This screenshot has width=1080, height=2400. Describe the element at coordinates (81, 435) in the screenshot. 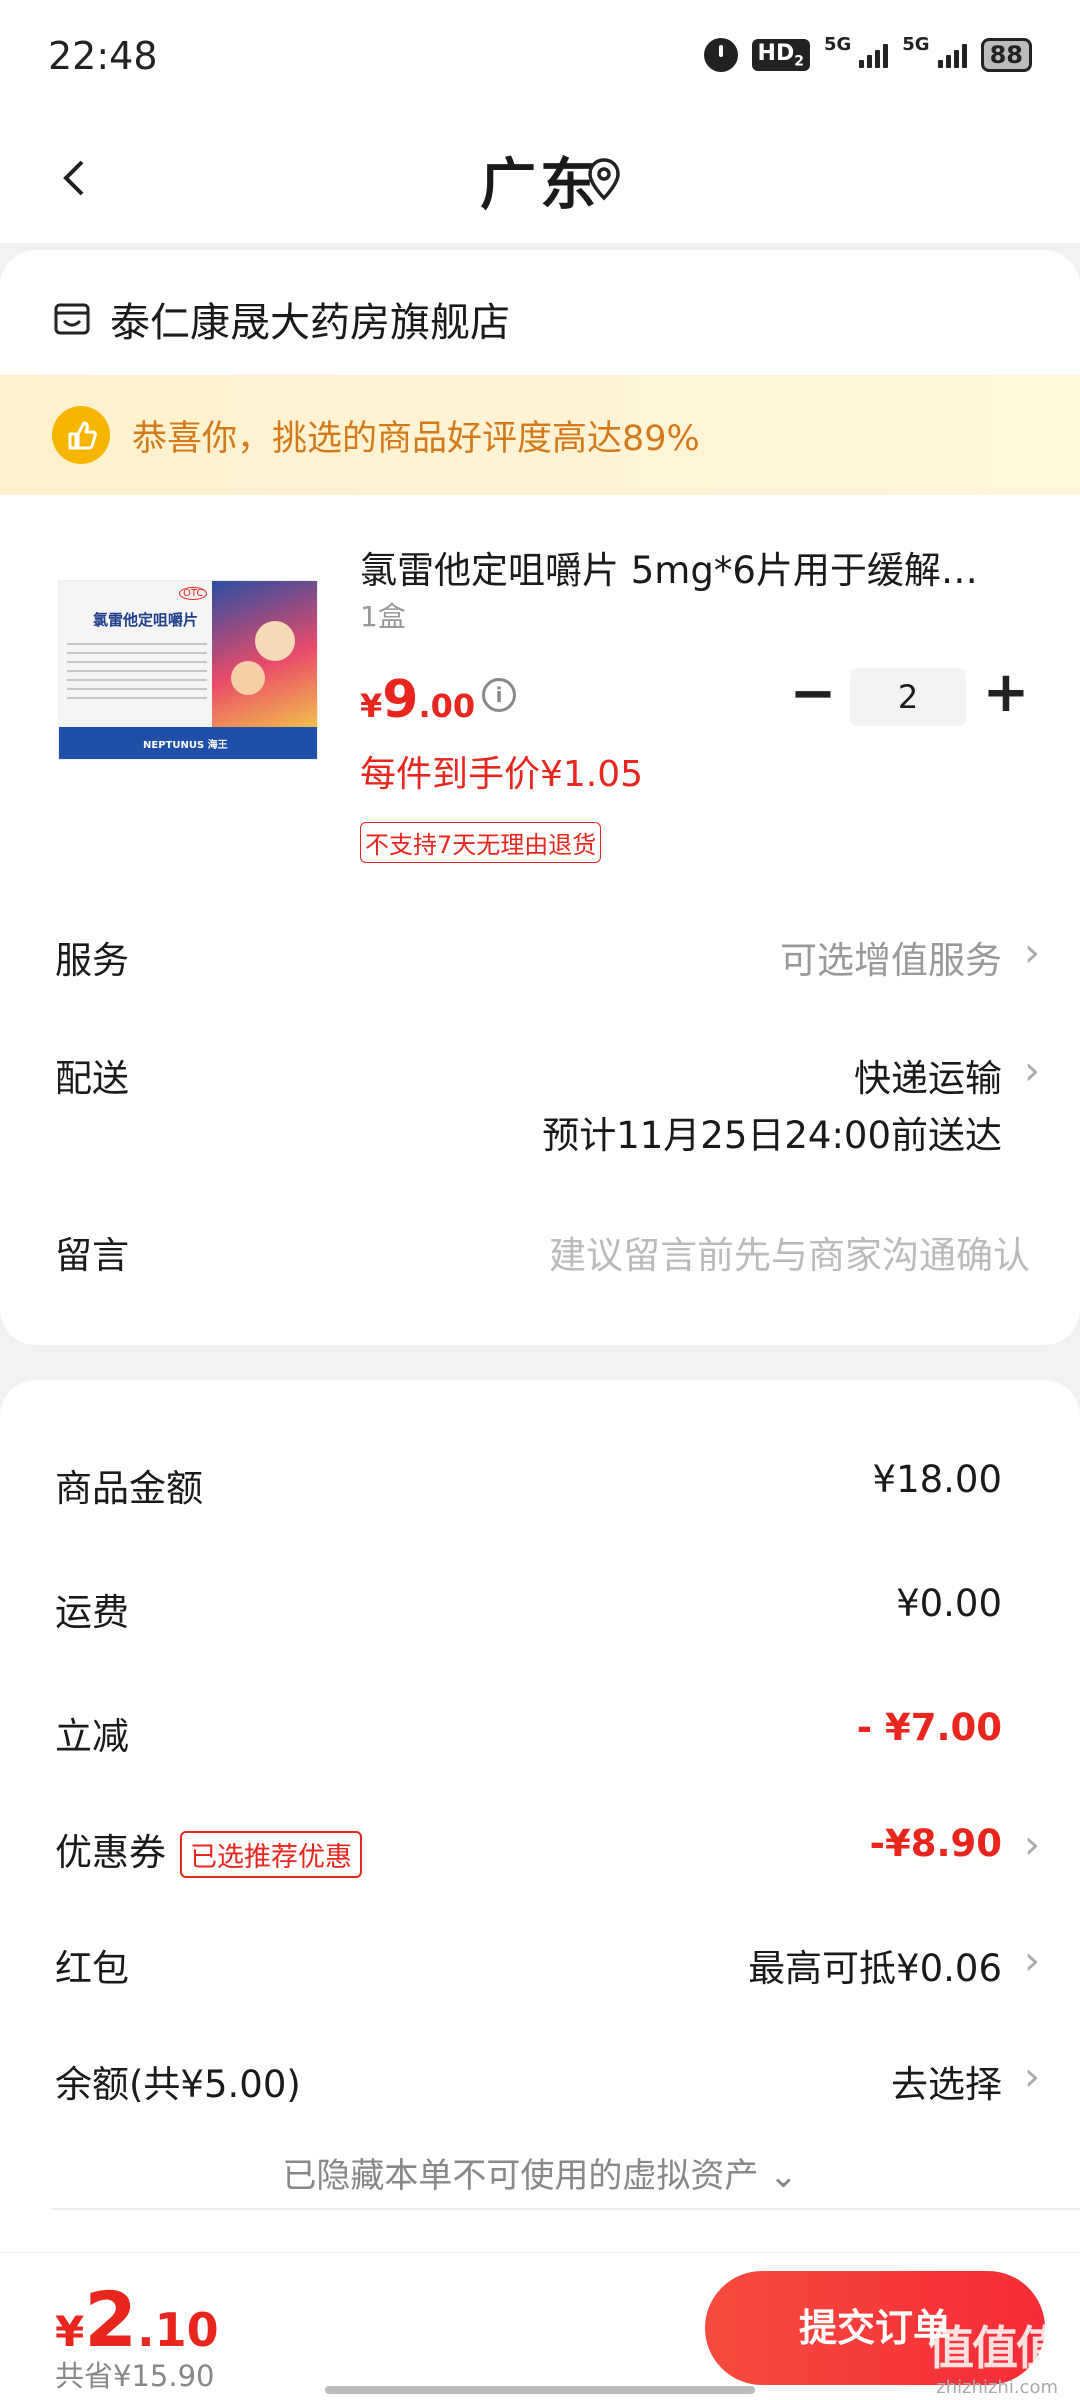

I see `thumbs-up-icon` at that location.